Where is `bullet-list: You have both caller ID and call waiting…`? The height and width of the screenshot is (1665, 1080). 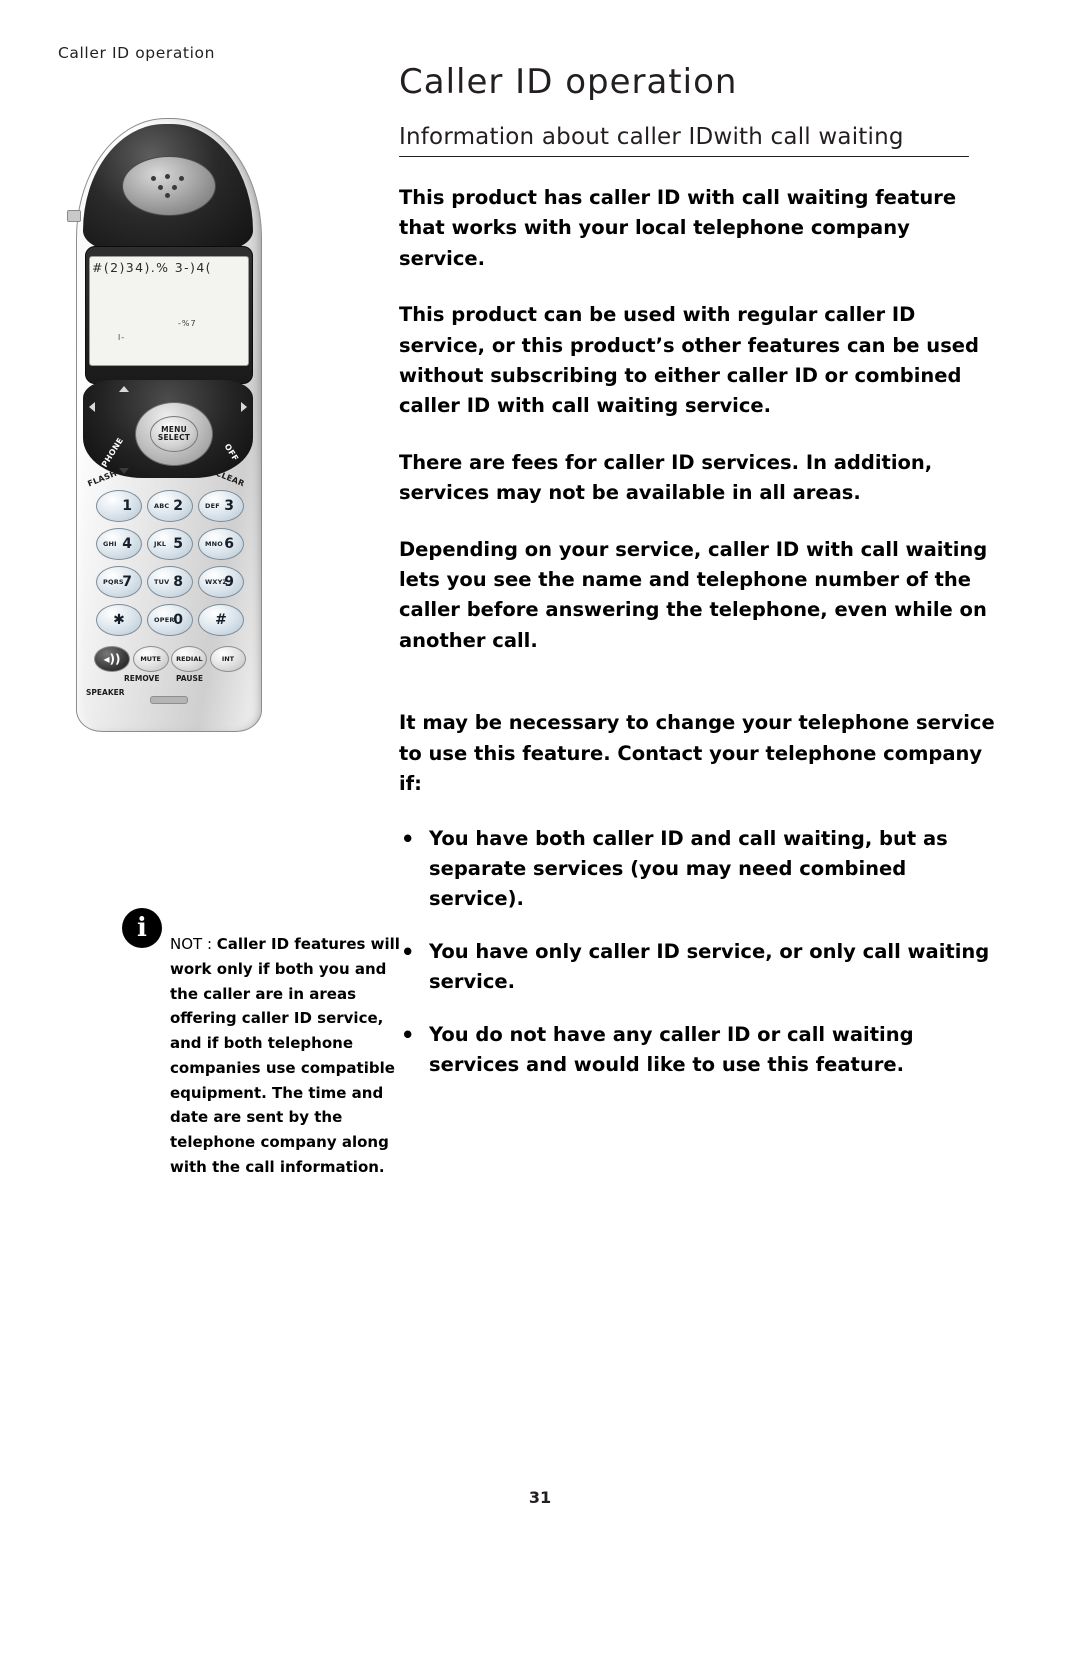
bullet-list: You have both caller ID and call waiting… is located at coordinates (697, 951).